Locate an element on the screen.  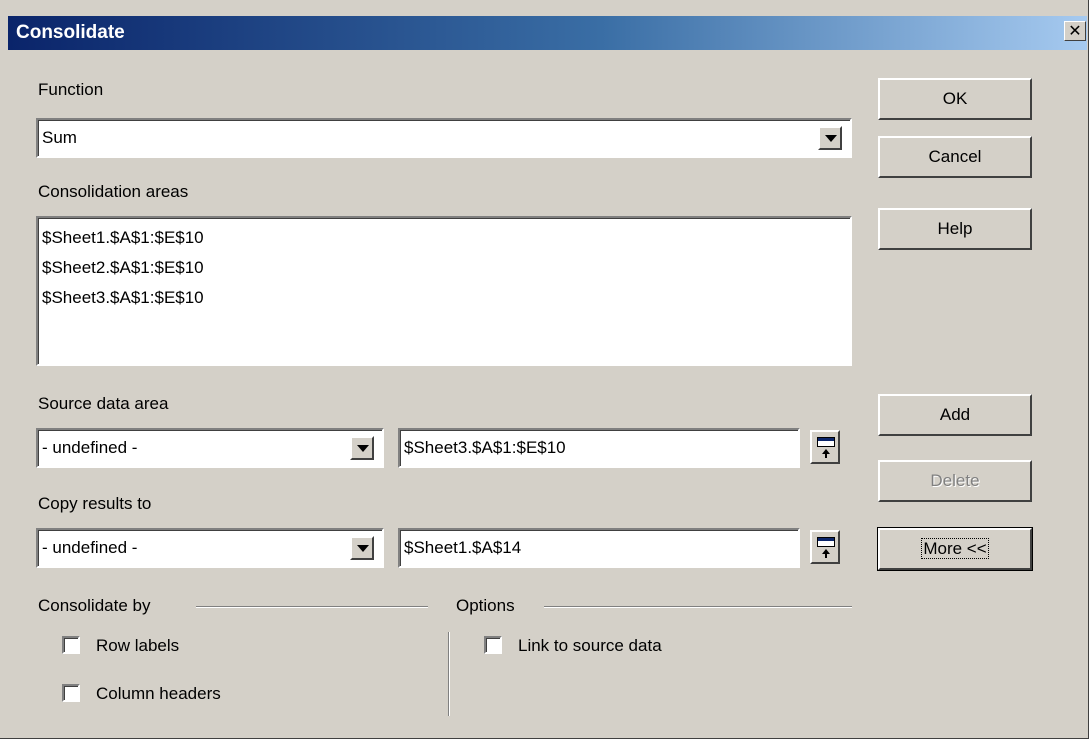
source-shrink-button is located at coordinates (825, 447).